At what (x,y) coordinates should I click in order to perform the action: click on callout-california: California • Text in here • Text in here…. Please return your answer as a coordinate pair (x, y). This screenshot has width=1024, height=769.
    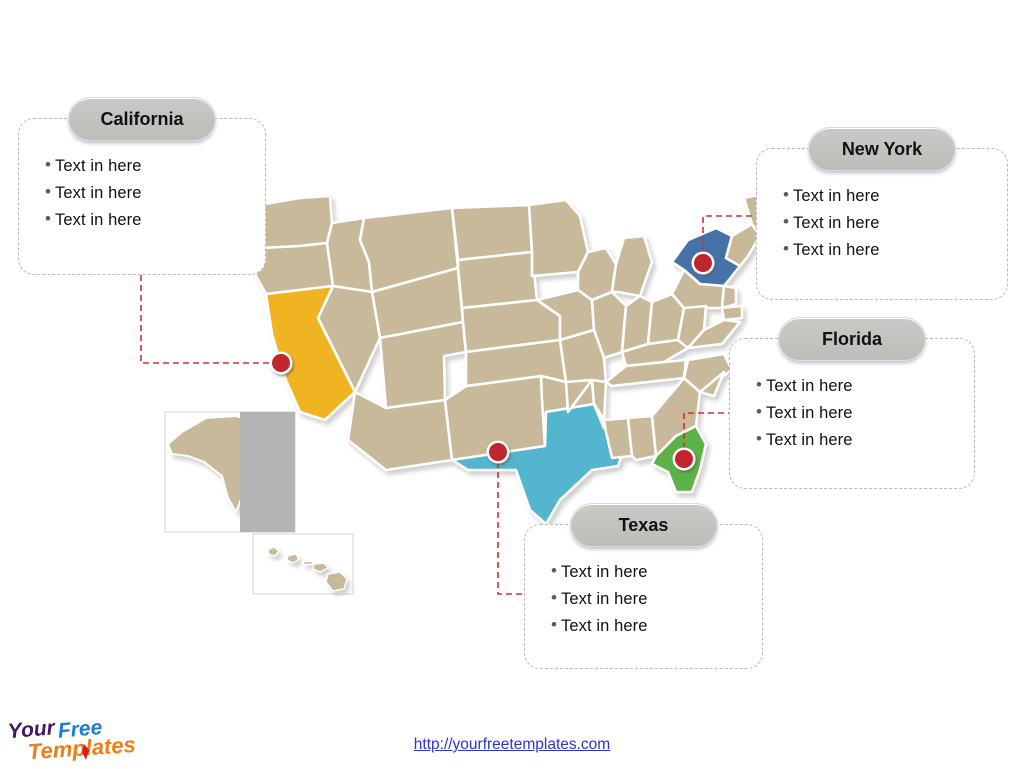
    Looking at the image, I should click on (142, 186).